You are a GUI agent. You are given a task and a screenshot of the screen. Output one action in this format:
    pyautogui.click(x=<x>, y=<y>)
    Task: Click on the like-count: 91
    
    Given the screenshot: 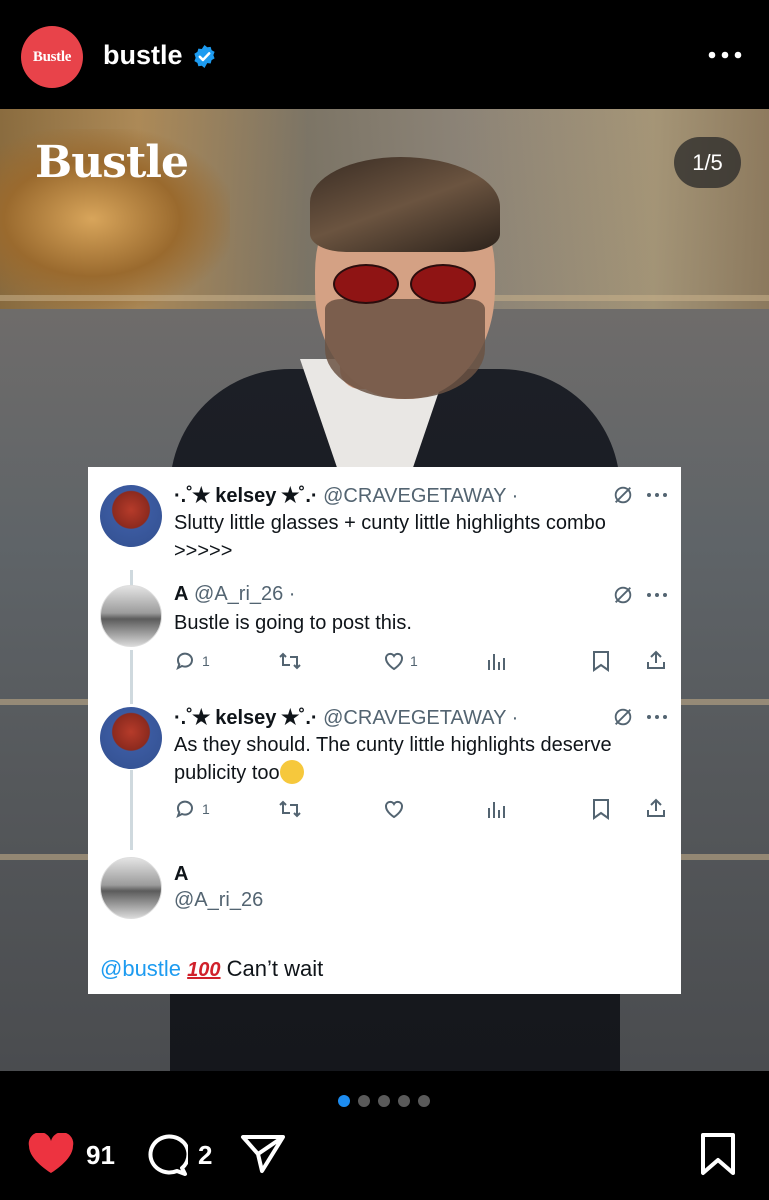 What is the action you would take?
    pyautogui.click(x=100, y=1155)
    